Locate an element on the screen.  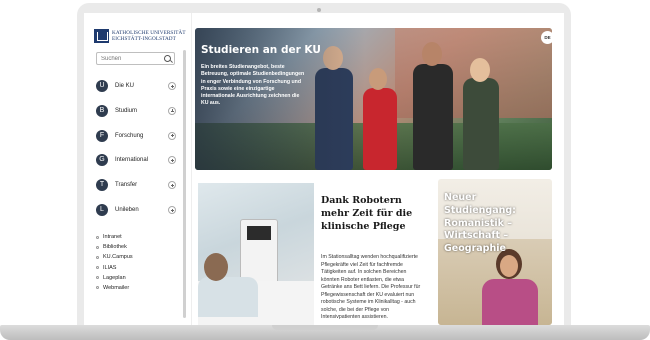
search-box is located at coordinates (135, 58).